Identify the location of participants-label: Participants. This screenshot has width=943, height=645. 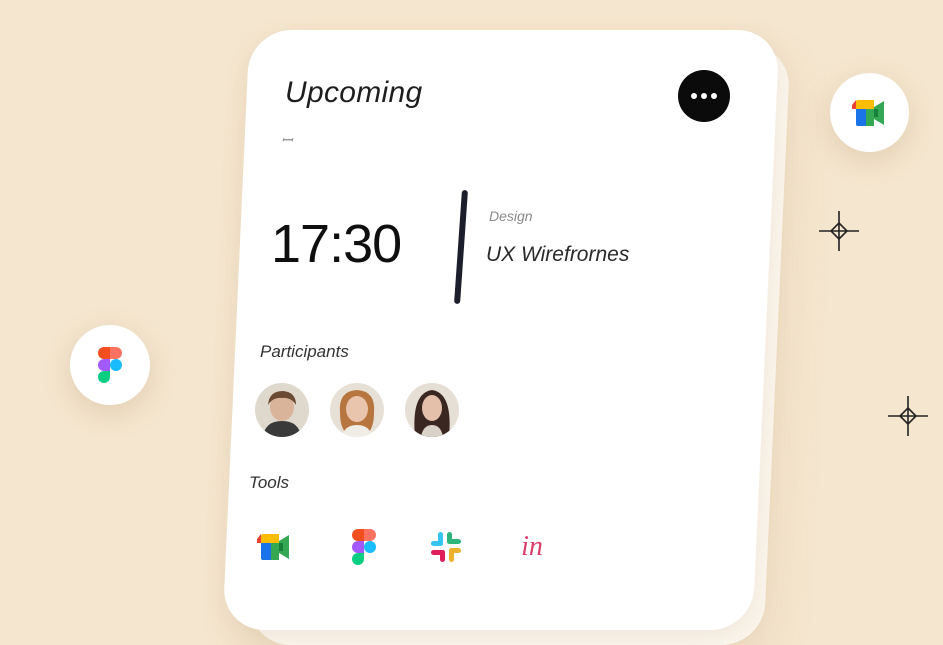
(304, 351).